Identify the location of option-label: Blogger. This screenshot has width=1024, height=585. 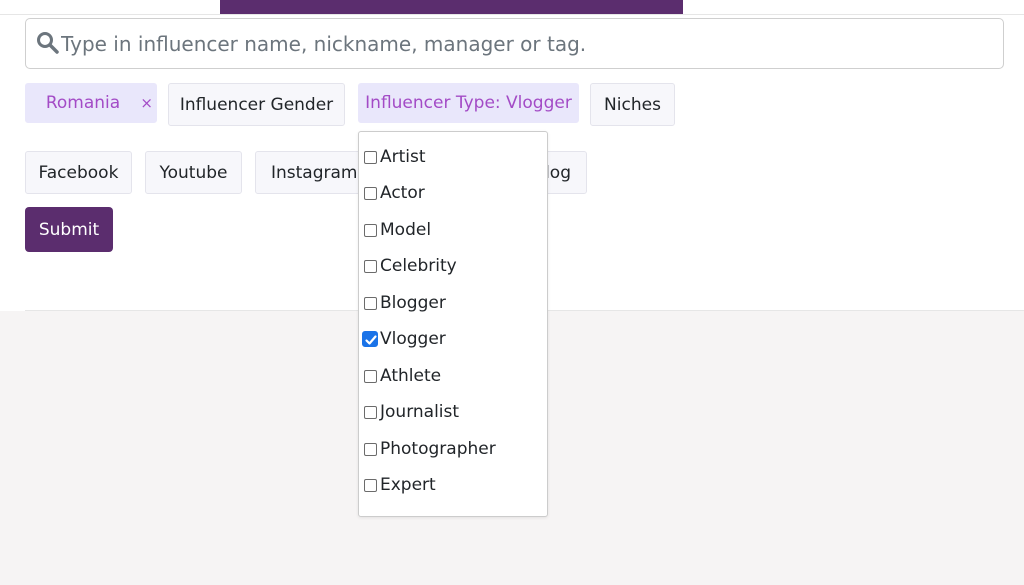
(413, 303).